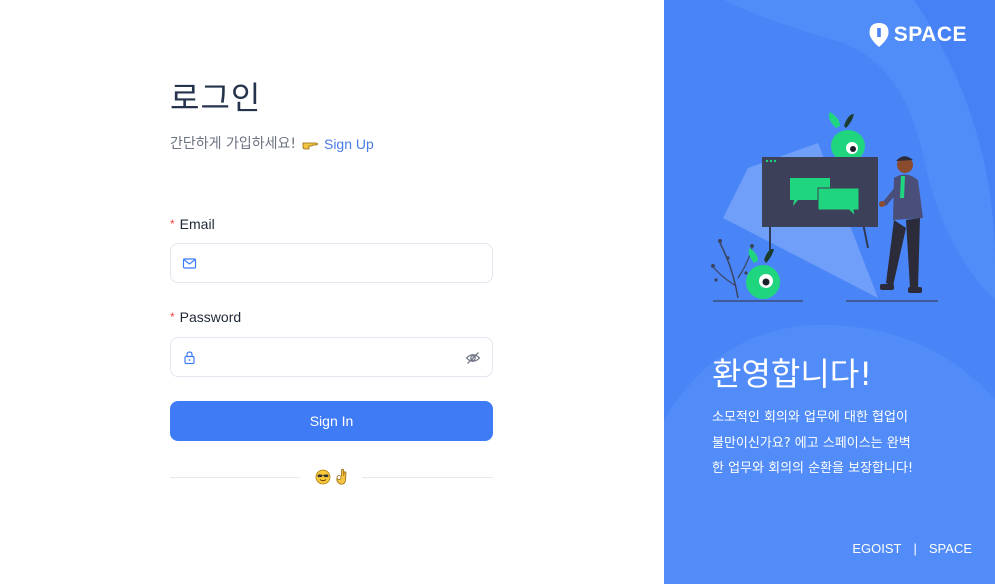 Image resolution: width=995 pixels, height=584 pixels. Describe the element at coordinates (912, 548) in the screenshot. I see `panel-footer: EGOIST | SPACE` at that location.